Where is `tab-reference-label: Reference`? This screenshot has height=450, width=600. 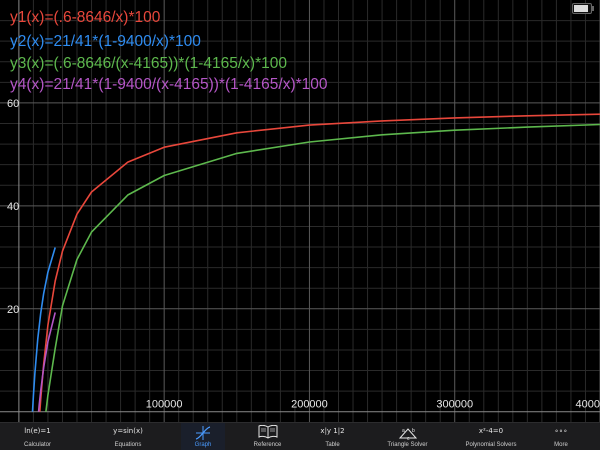
tab-reference-label: Reference is located at coordinates (267, 445).